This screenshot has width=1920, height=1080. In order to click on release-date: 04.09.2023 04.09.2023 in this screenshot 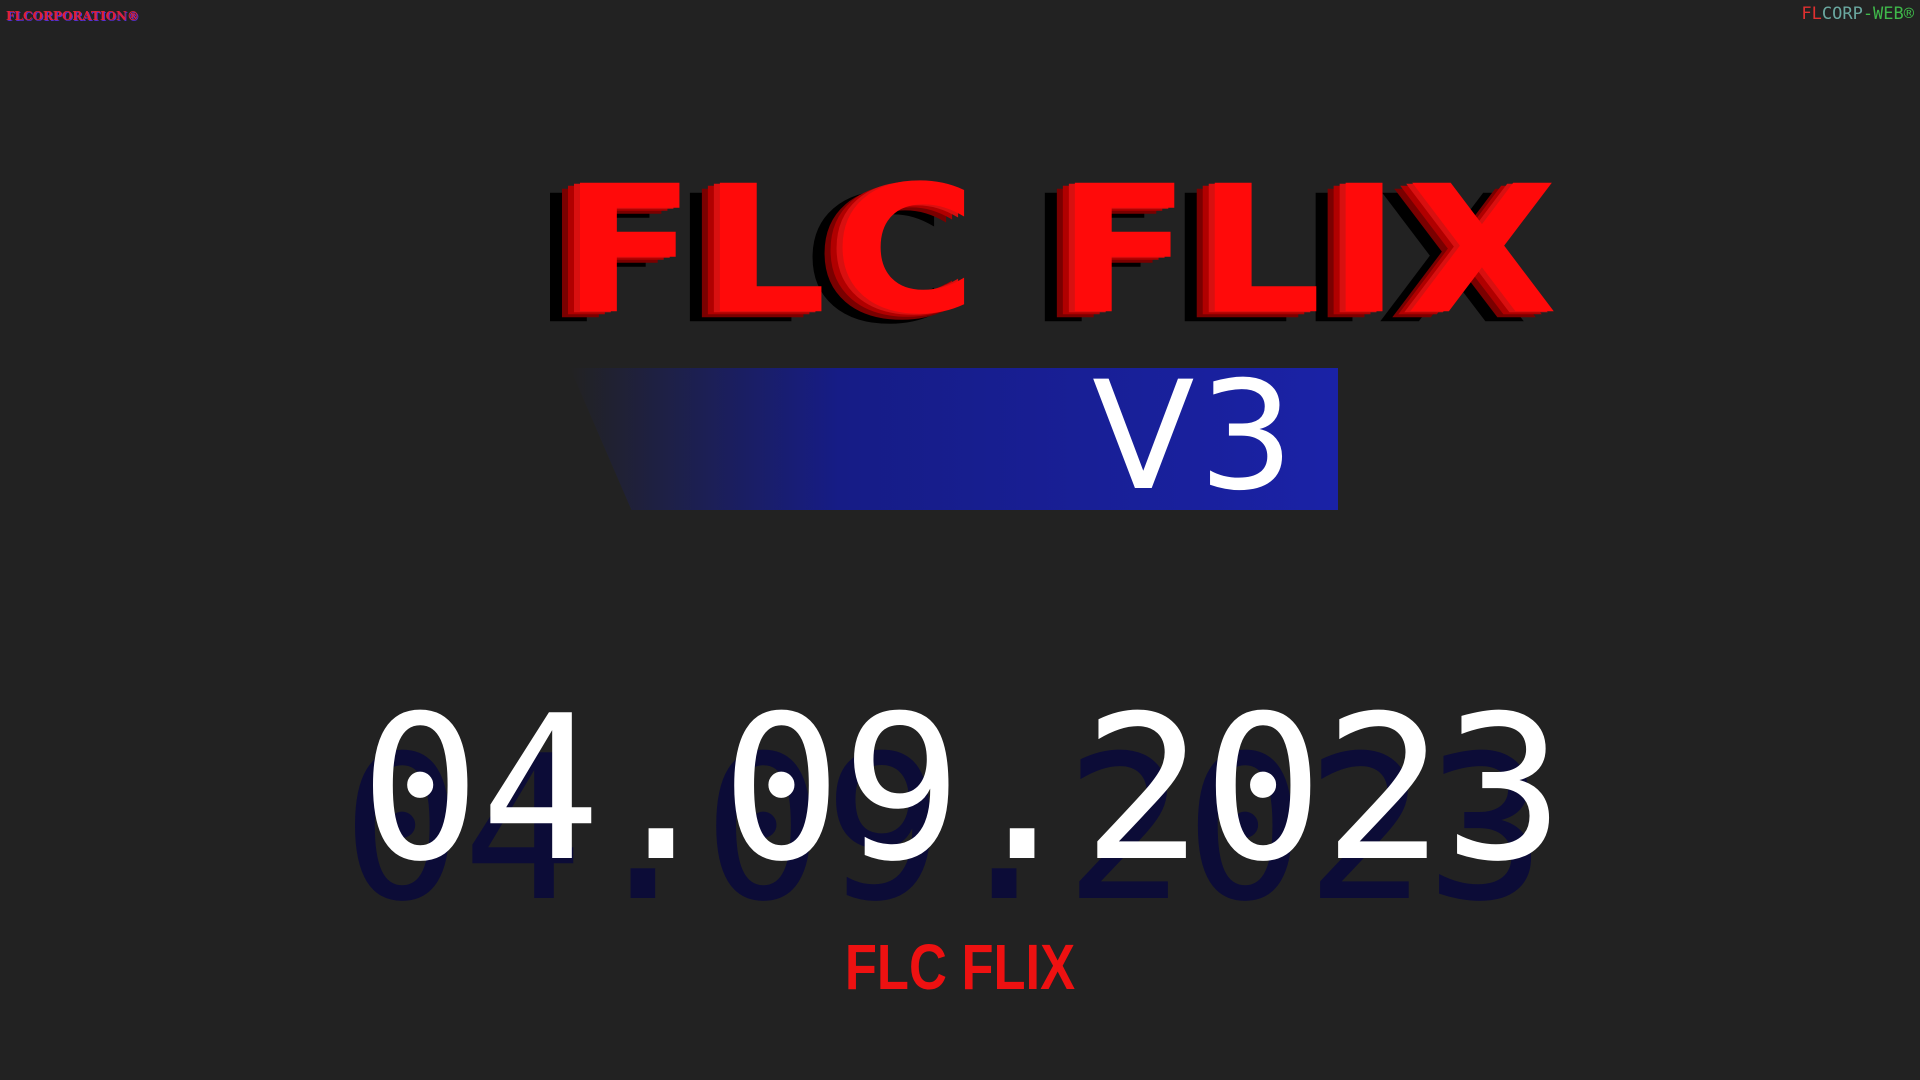, I will do `click(953, 810)`.